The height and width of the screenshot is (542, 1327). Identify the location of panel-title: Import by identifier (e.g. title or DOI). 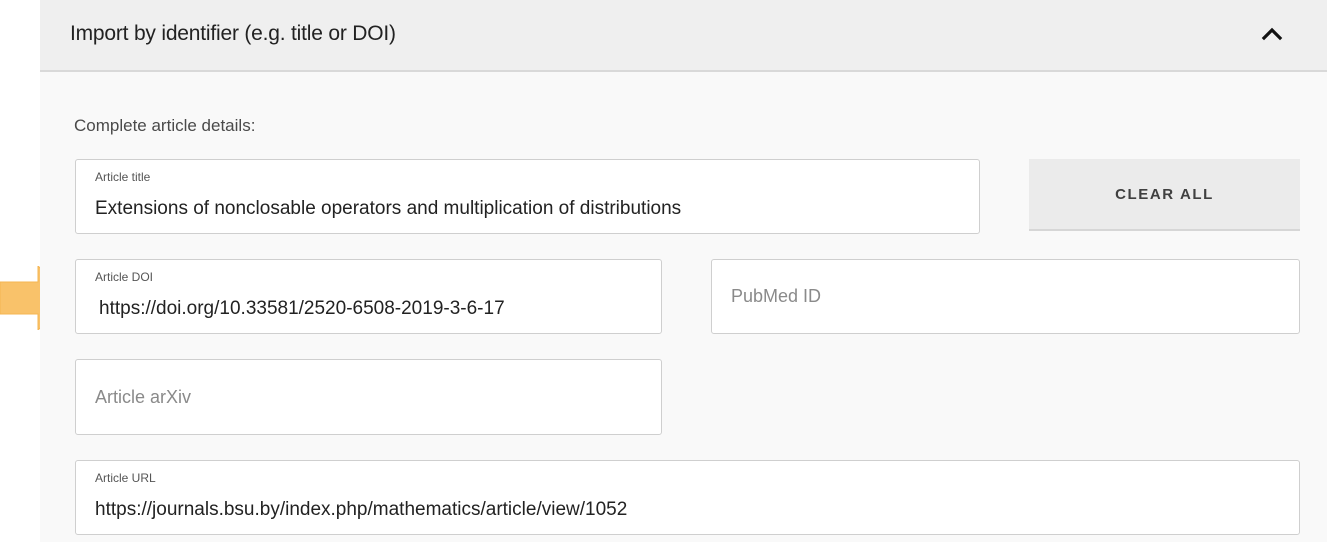
(233, 33).